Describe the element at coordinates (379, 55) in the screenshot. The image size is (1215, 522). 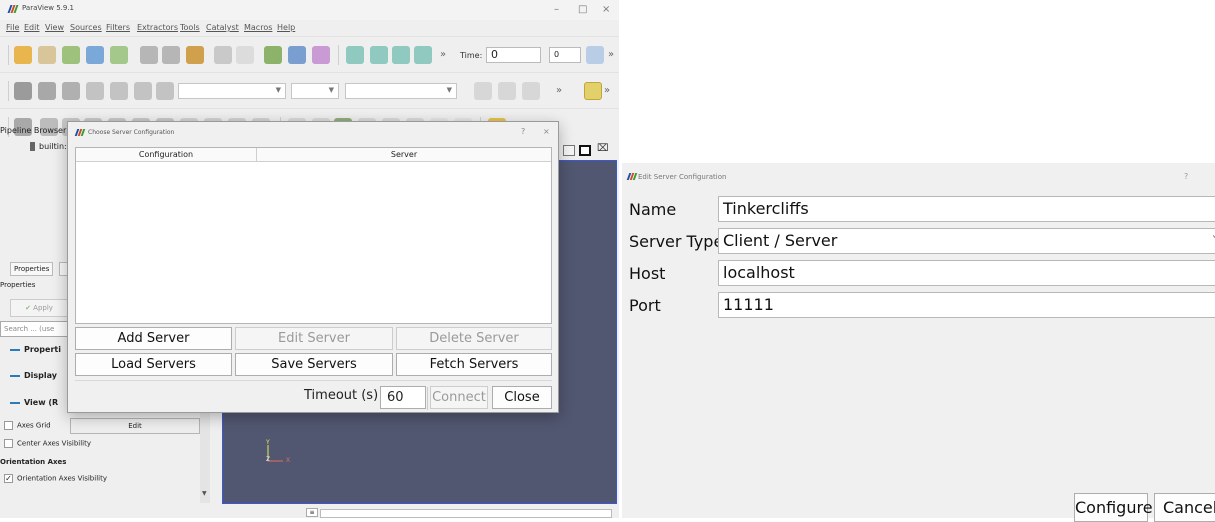
I see `previous-frame-icon` at that location.